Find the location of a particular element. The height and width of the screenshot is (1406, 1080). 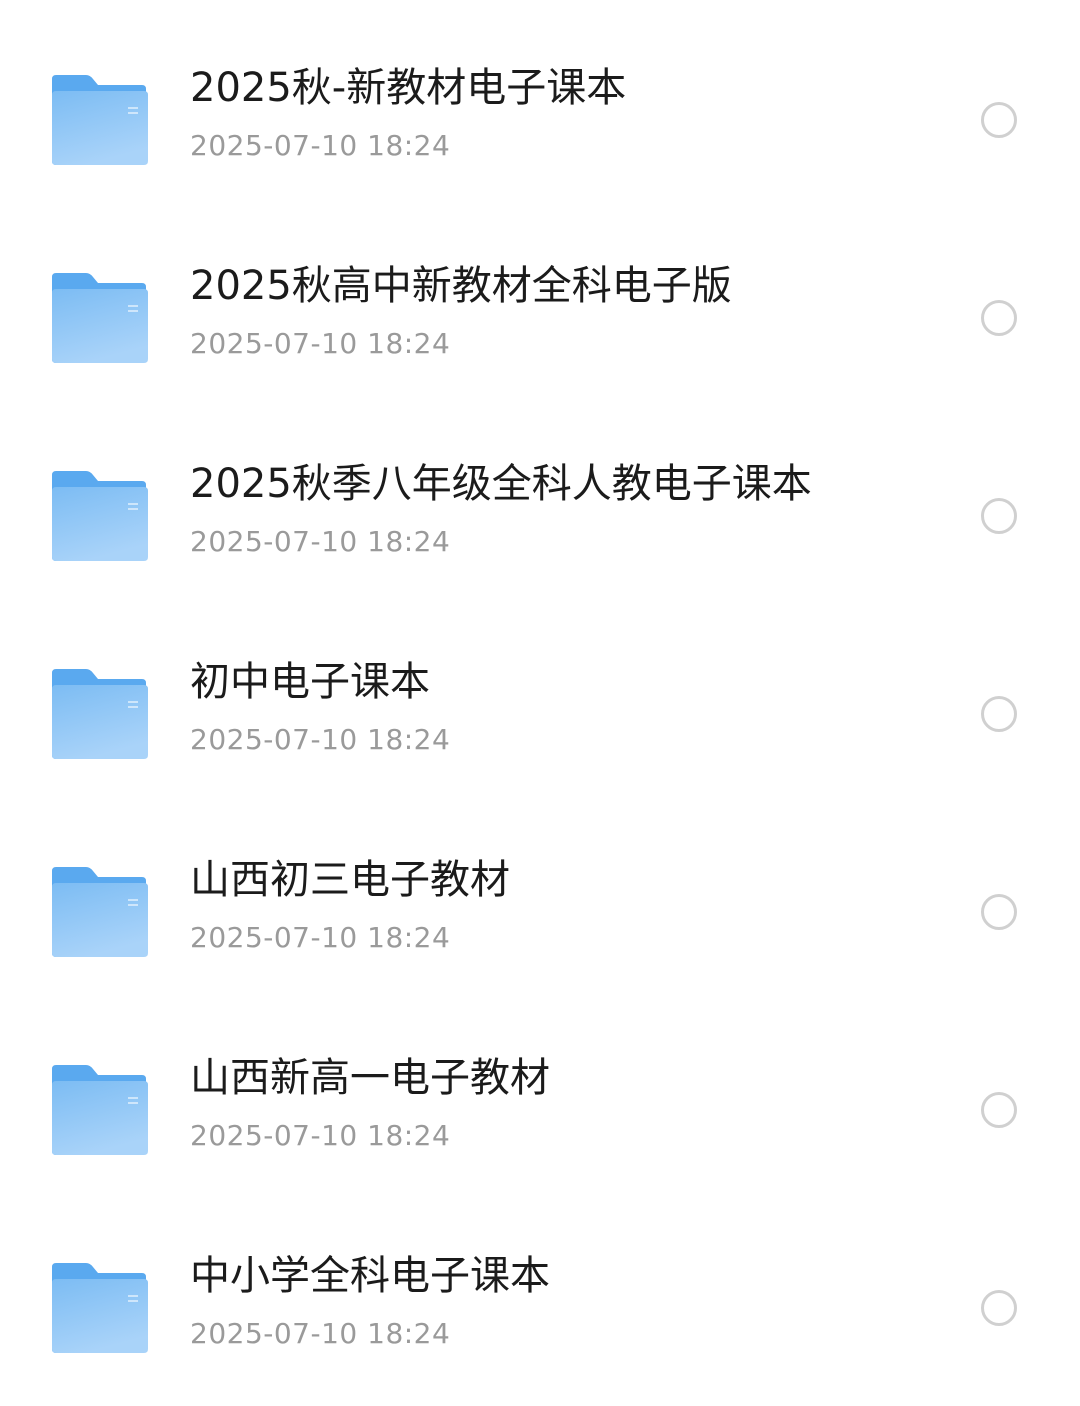

list-item: 2025秋季八年级全科人教电子课本 2025-07-10 18:24 is located at coordinates (540, 515).